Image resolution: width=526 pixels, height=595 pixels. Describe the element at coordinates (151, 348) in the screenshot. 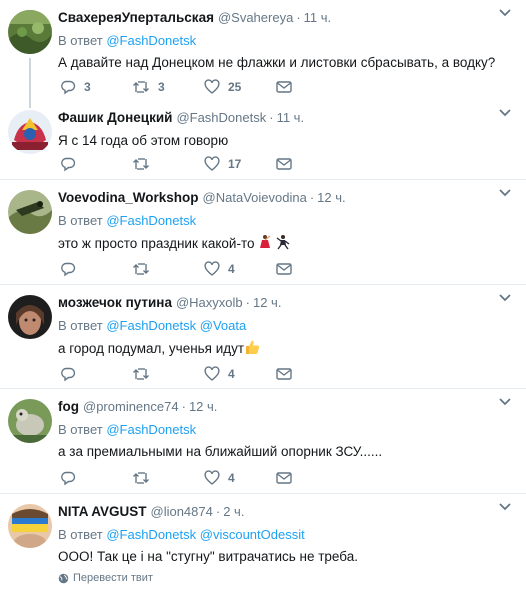

I see `tweet-text-body: а город подумал, ученья идут` at that location.